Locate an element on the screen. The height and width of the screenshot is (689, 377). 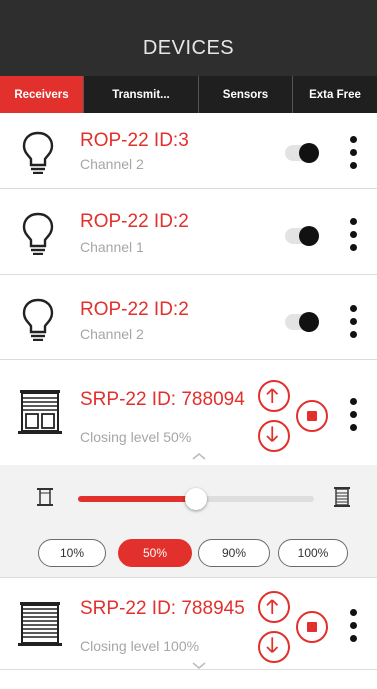
slider-thumb is located at coordinates (196, 499).